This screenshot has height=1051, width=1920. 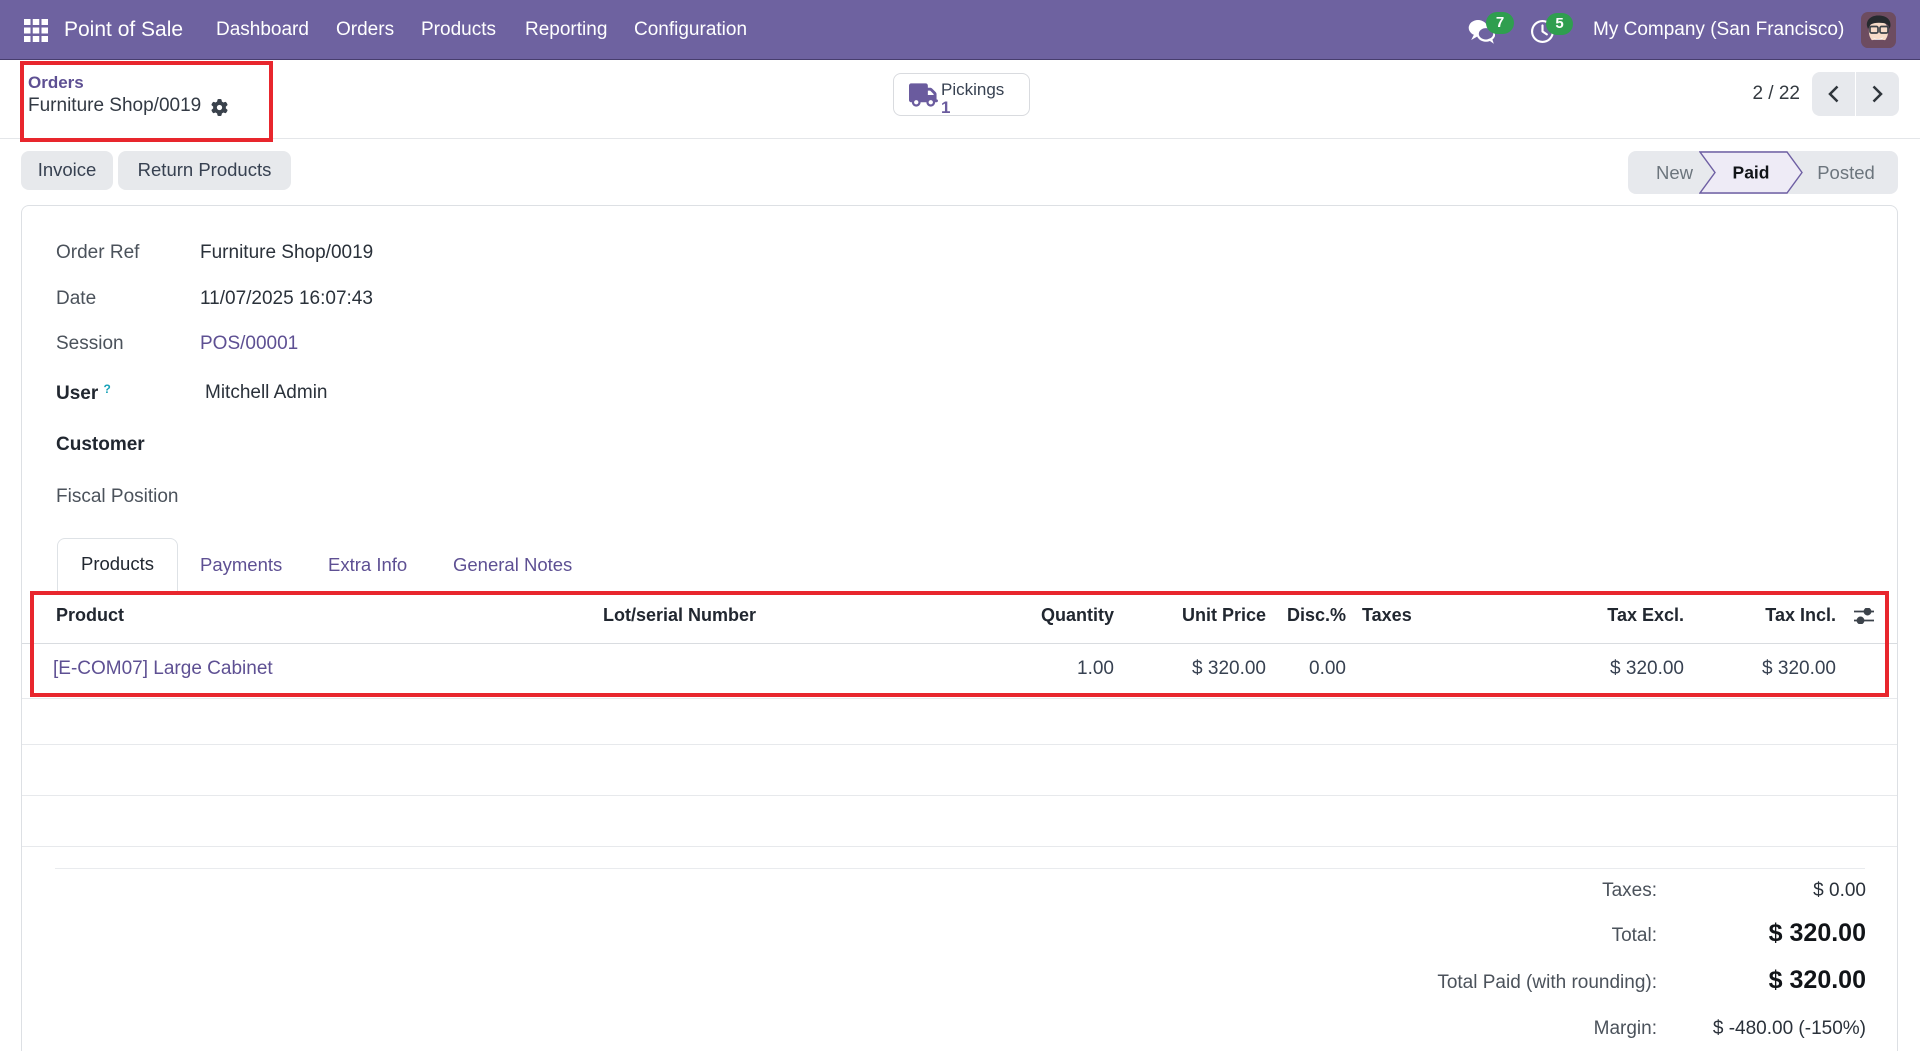 What do you see at coordinates (1751, 173) in the screenshot?
I see `svg-text: Paid` at bounding box center [1751, 173].